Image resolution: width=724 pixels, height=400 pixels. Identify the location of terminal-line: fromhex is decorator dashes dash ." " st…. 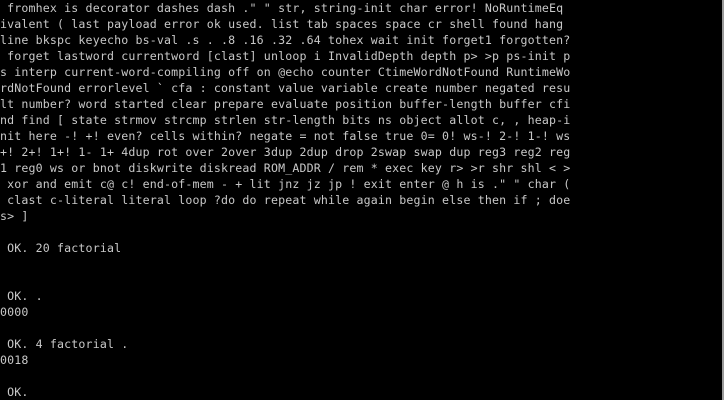
(282, 8).